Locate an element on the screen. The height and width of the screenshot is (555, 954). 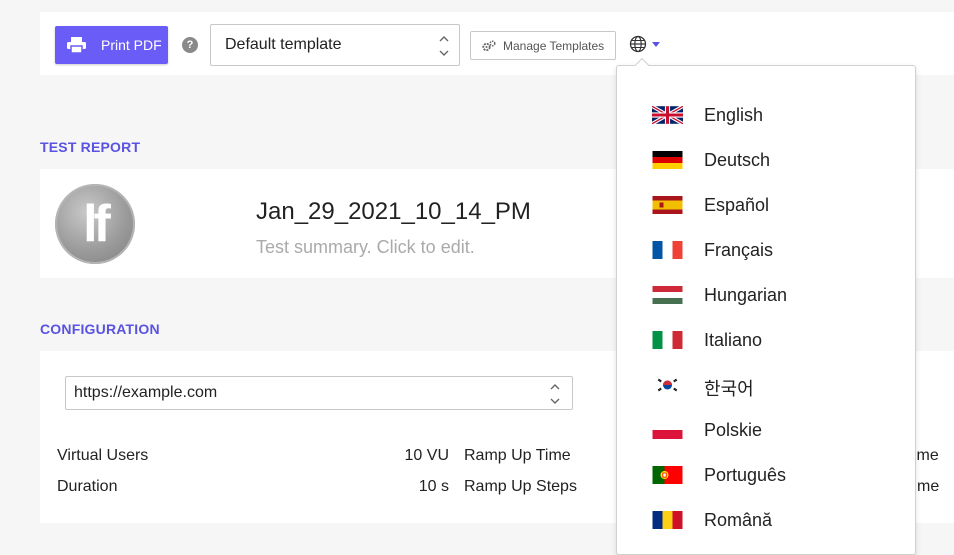
language-option-romana: Română is located at coordinates (766, 520).